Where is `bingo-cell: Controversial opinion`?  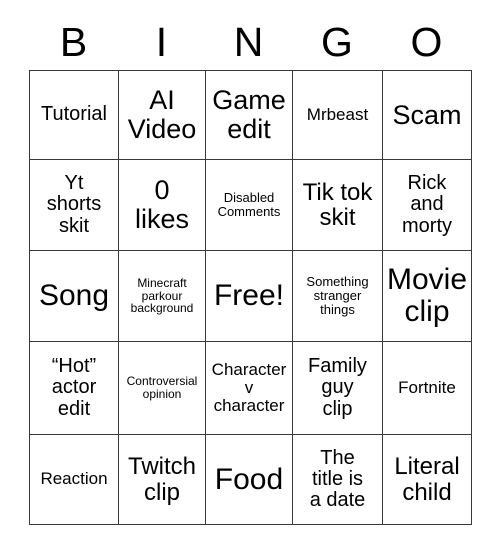
bingo-cell: Controversial opinion is located at coordinates (162, 388).